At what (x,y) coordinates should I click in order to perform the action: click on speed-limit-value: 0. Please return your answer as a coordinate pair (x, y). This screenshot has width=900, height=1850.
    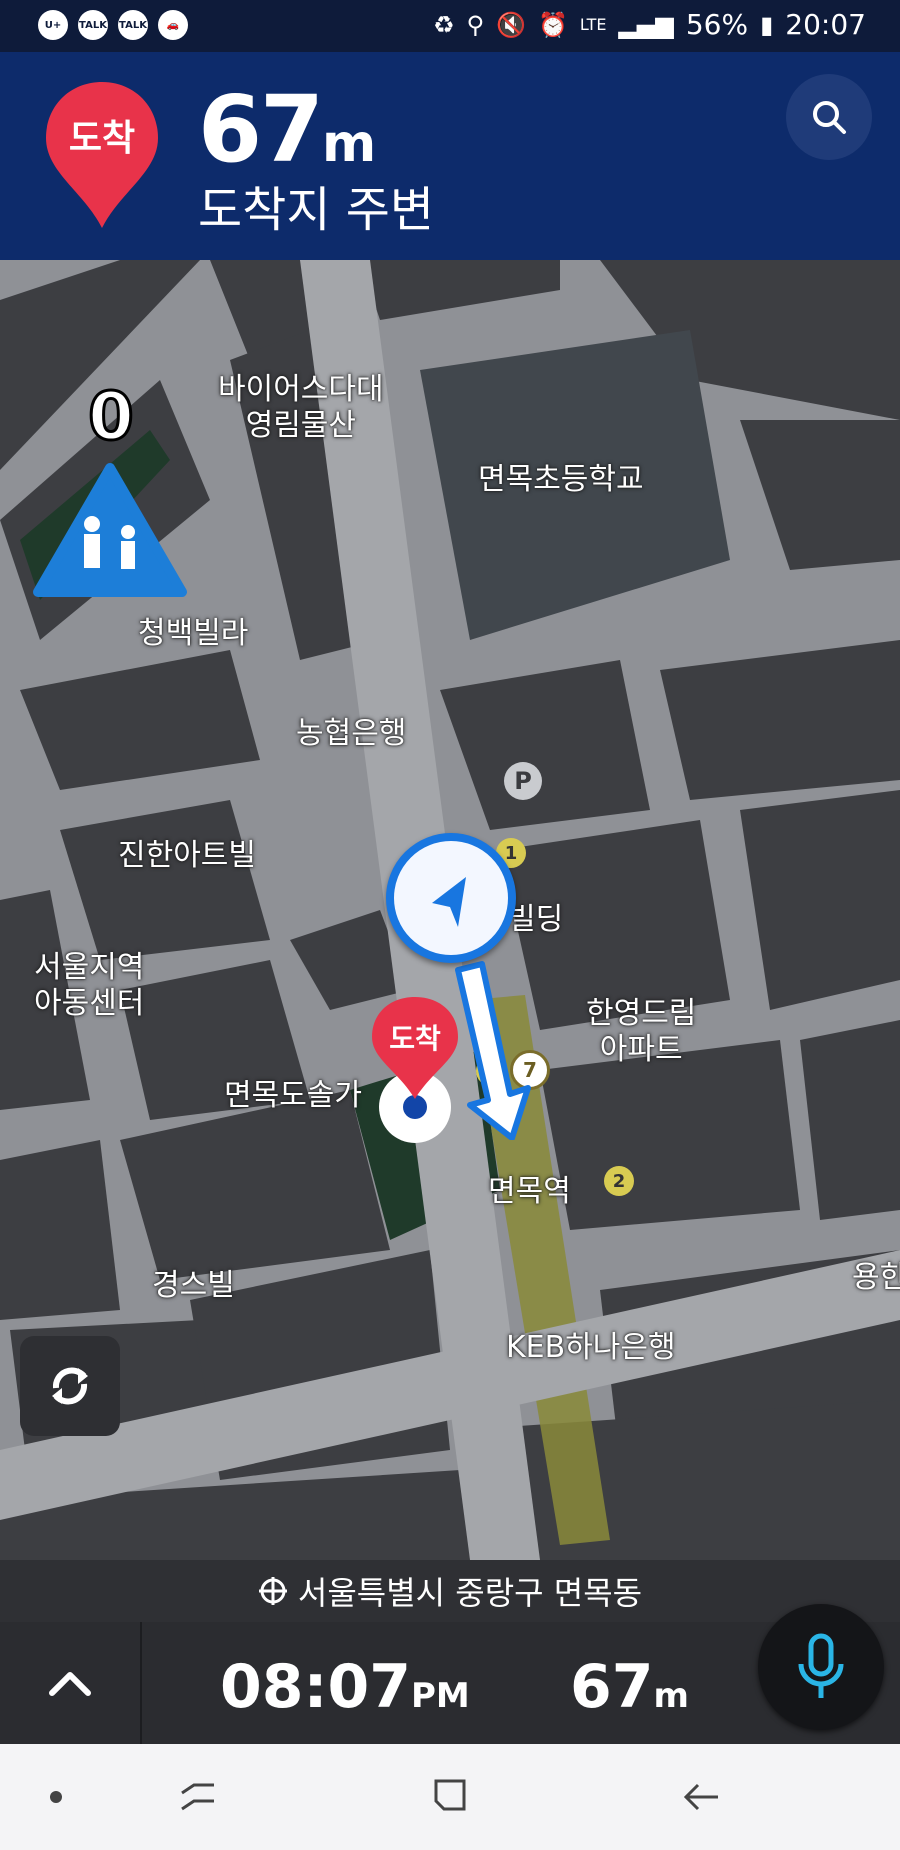
    Looking at the image, I should click on (111, 417).